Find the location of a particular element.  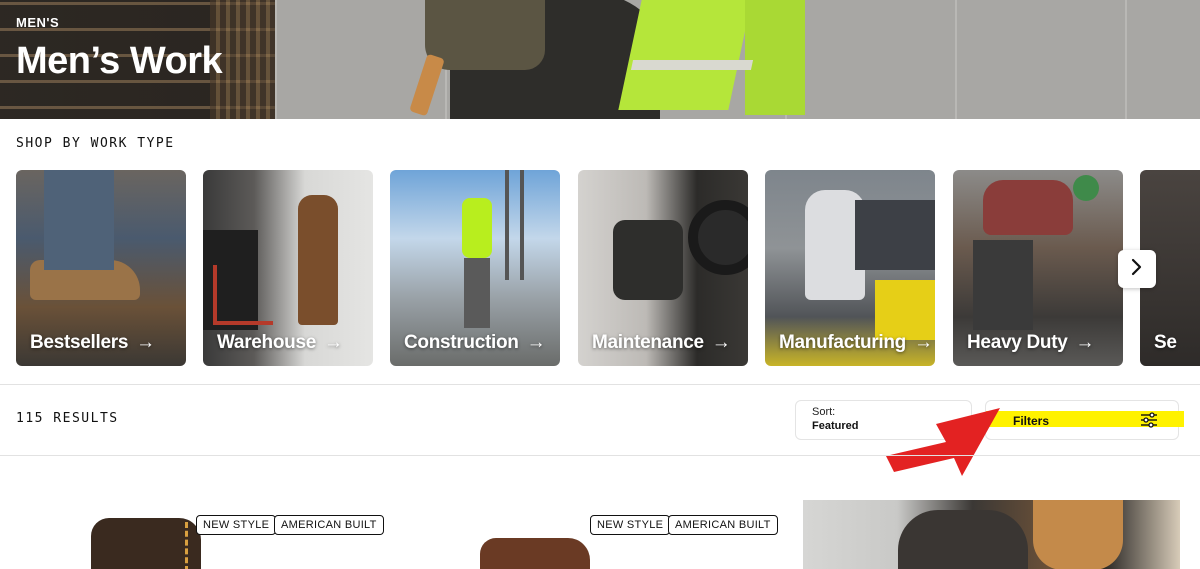

annotation-arrow is located at coordinates (943, 442).